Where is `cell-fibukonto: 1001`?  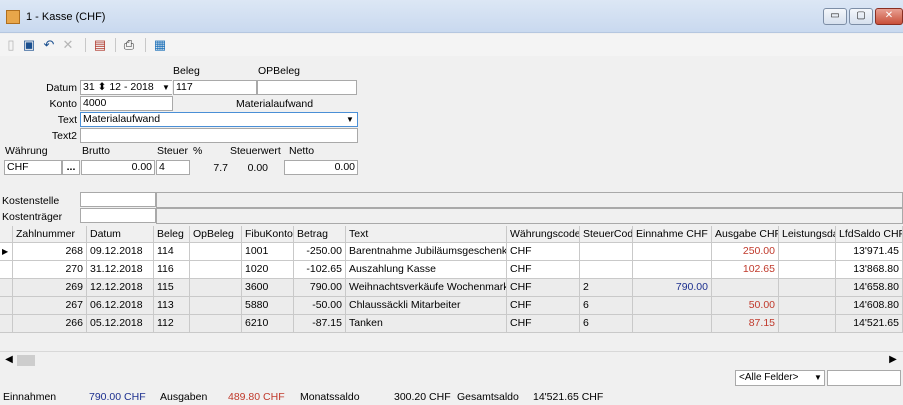
cell-fibukonto: 1001 is located at coordinates (268, 252).